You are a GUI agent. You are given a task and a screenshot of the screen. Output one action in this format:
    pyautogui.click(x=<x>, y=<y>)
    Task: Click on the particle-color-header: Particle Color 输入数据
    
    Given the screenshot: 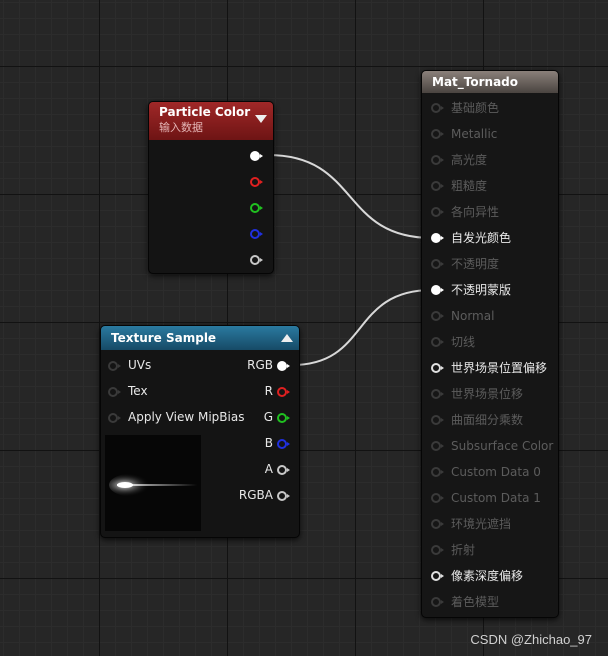 What is the action you would take?
    pyautogui.click(x=211, y=121)
    